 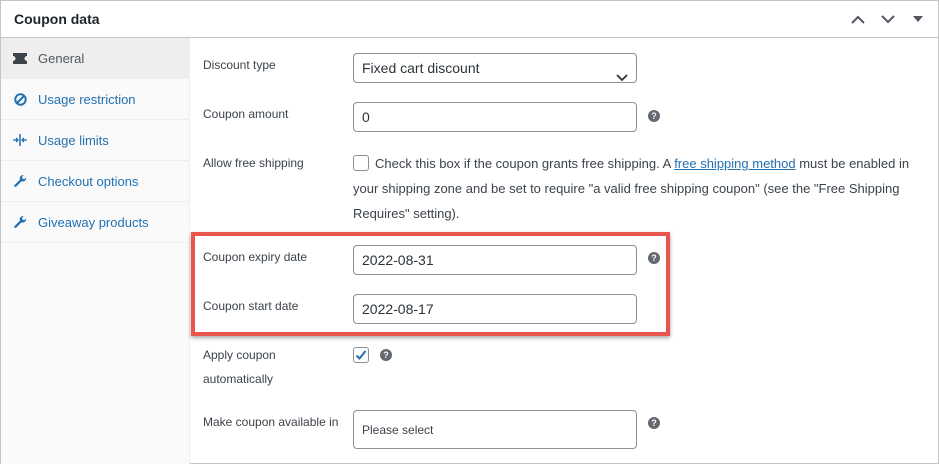 What do you see at coordinates (366, 117) in the screenshot?
I see `coupon-amount-value: 0` at bounding box center [366, 117].